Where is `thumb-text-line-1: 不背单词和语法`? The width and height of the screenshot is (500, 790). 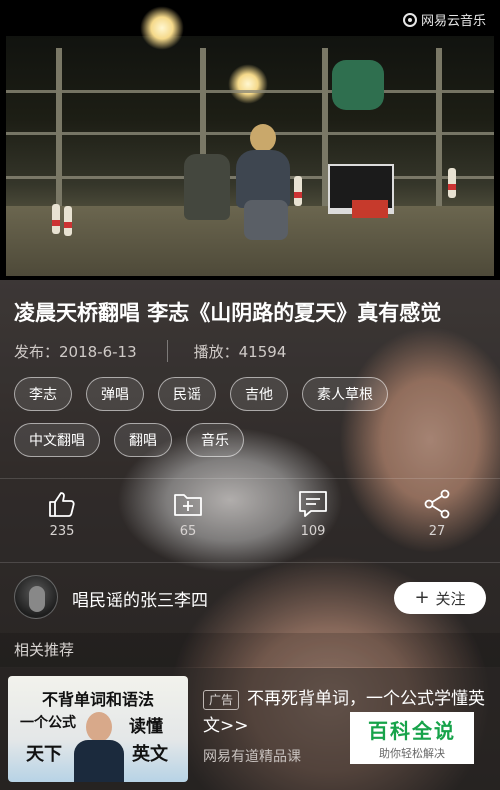
thumb-text-line-1: 不背单词和语法 is located at coordinates (97, 699).